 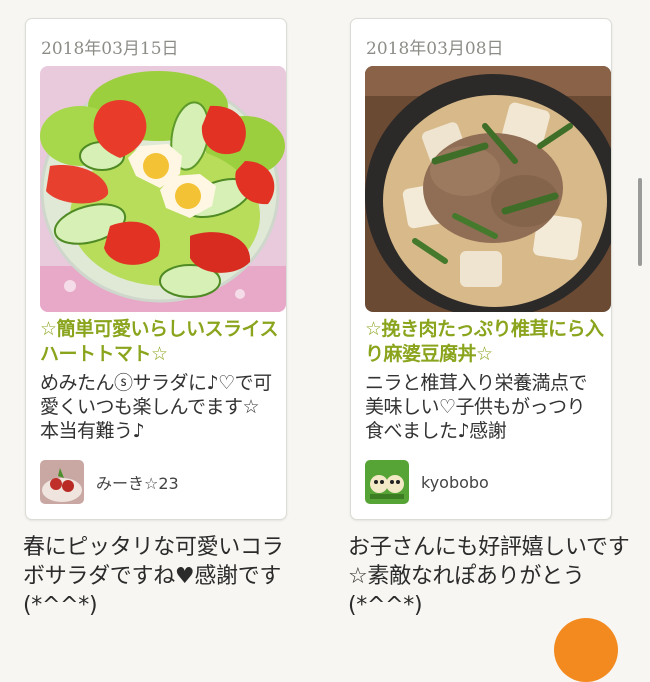 I want to click on recipe-title-link: ☆簡単可愛いらしいスライスハートトマト☆, so click(x=160, y=342).